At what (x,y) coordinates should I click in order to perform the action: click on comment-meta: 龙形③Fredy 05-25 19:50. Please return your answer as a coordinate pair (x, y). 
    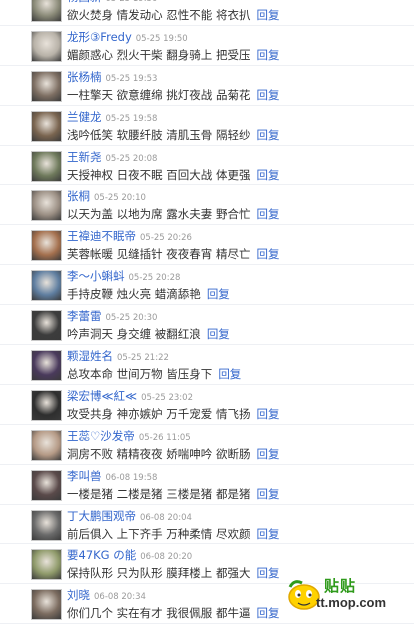
    Looking at the image, I should click on (127, 37).